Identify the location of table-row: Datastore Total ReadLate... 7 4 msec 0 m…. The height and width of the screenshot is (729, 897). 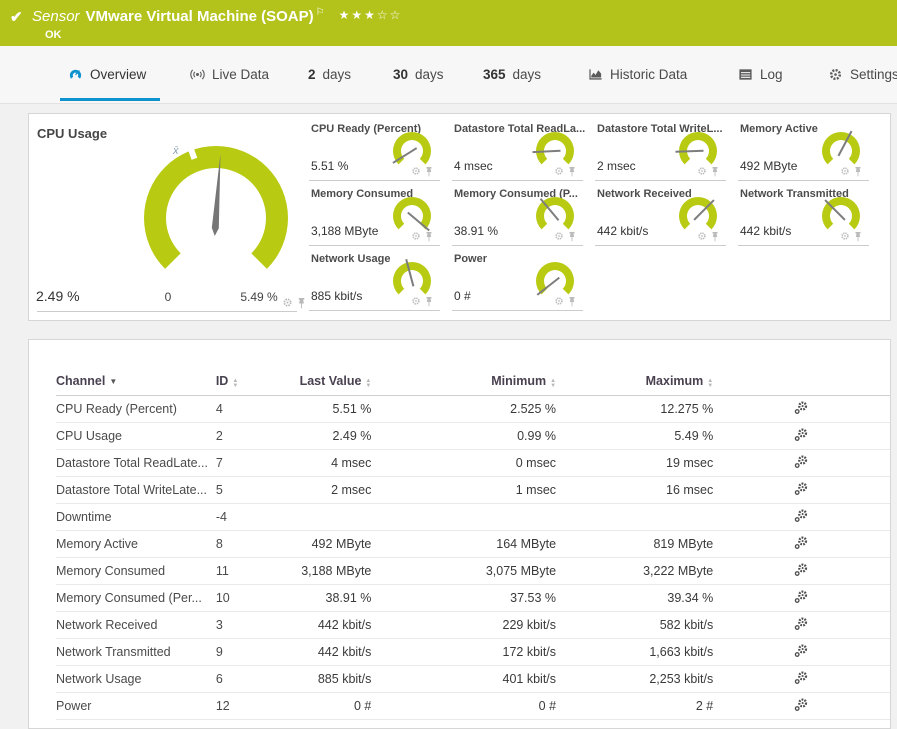
(473, 463).